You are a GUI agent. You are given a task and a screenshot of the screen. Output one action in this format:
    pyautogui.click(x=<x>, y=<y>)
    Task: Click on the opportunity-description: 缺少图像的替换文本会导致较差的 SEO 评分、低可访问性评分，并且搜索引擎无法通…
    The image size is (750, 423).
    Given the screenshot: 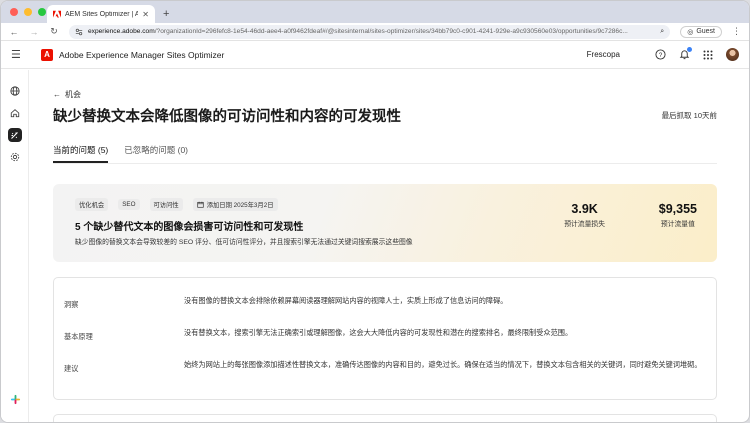 What is the action you would take?
    pyautogui.click(x=244, y=242)
    